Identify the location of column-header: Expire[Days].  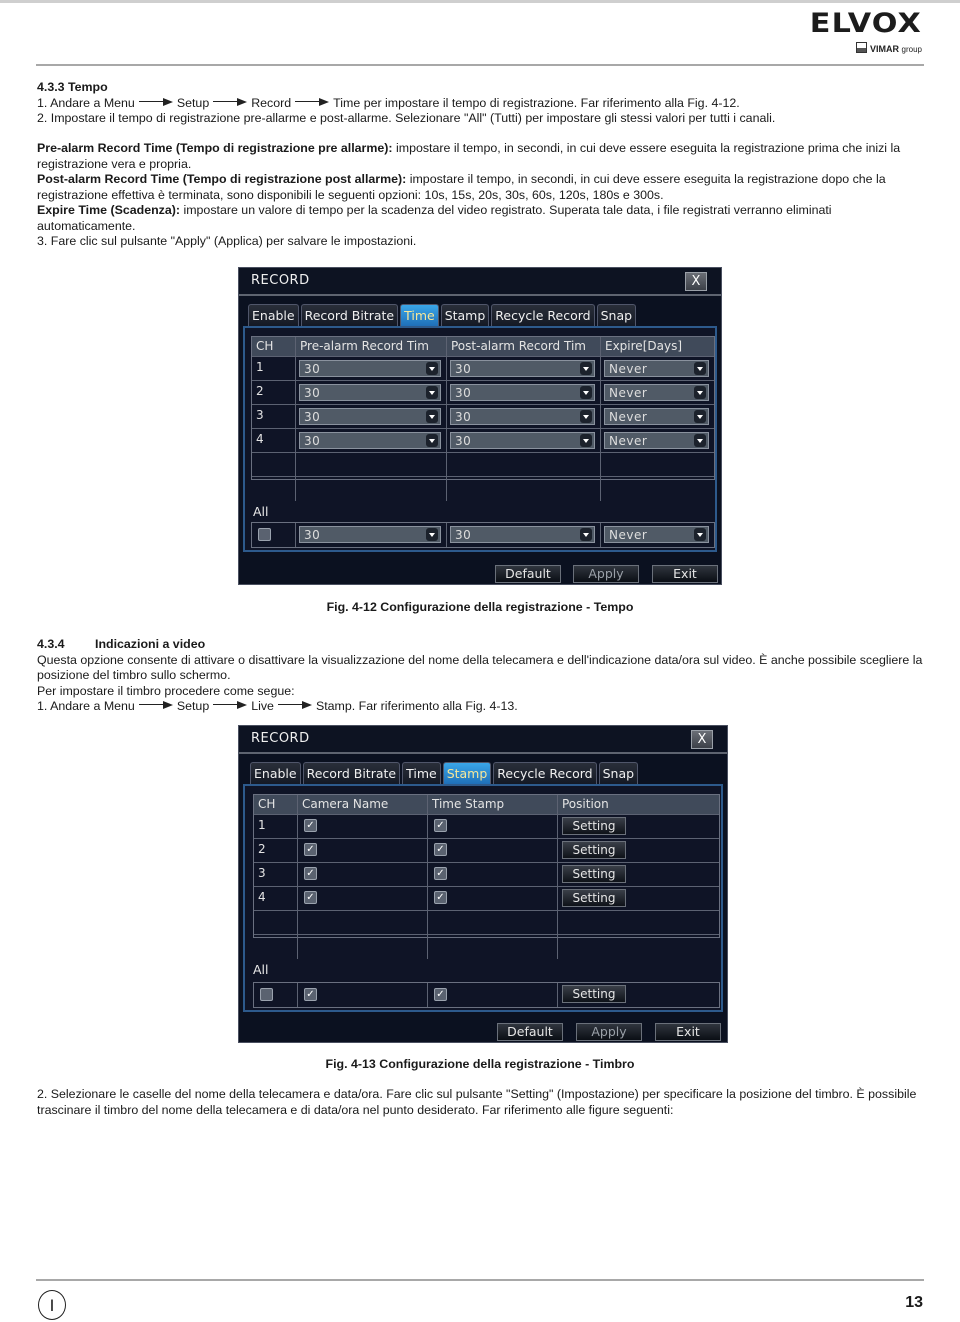
(643, 346).